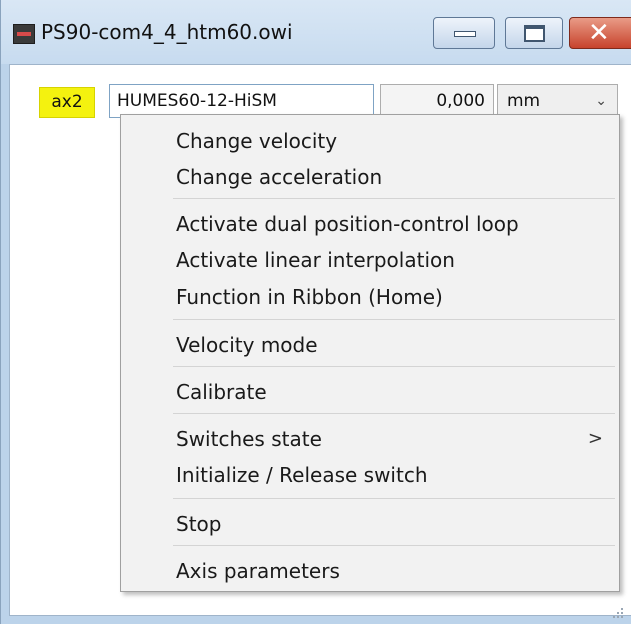  What do you see at coordinates (316, 32) in the screenshot?
I see `title-bar: PS90-com4_4_htm60.owi ✕` at bounding box center [316, 32].